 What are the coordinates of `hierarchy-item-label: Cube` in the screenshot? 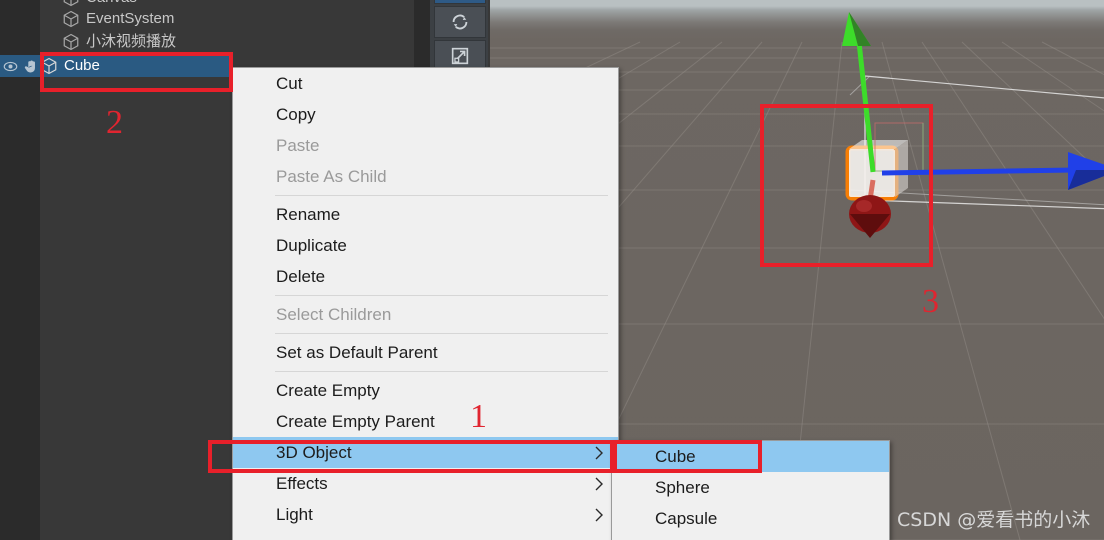 It's located at (82, 65).